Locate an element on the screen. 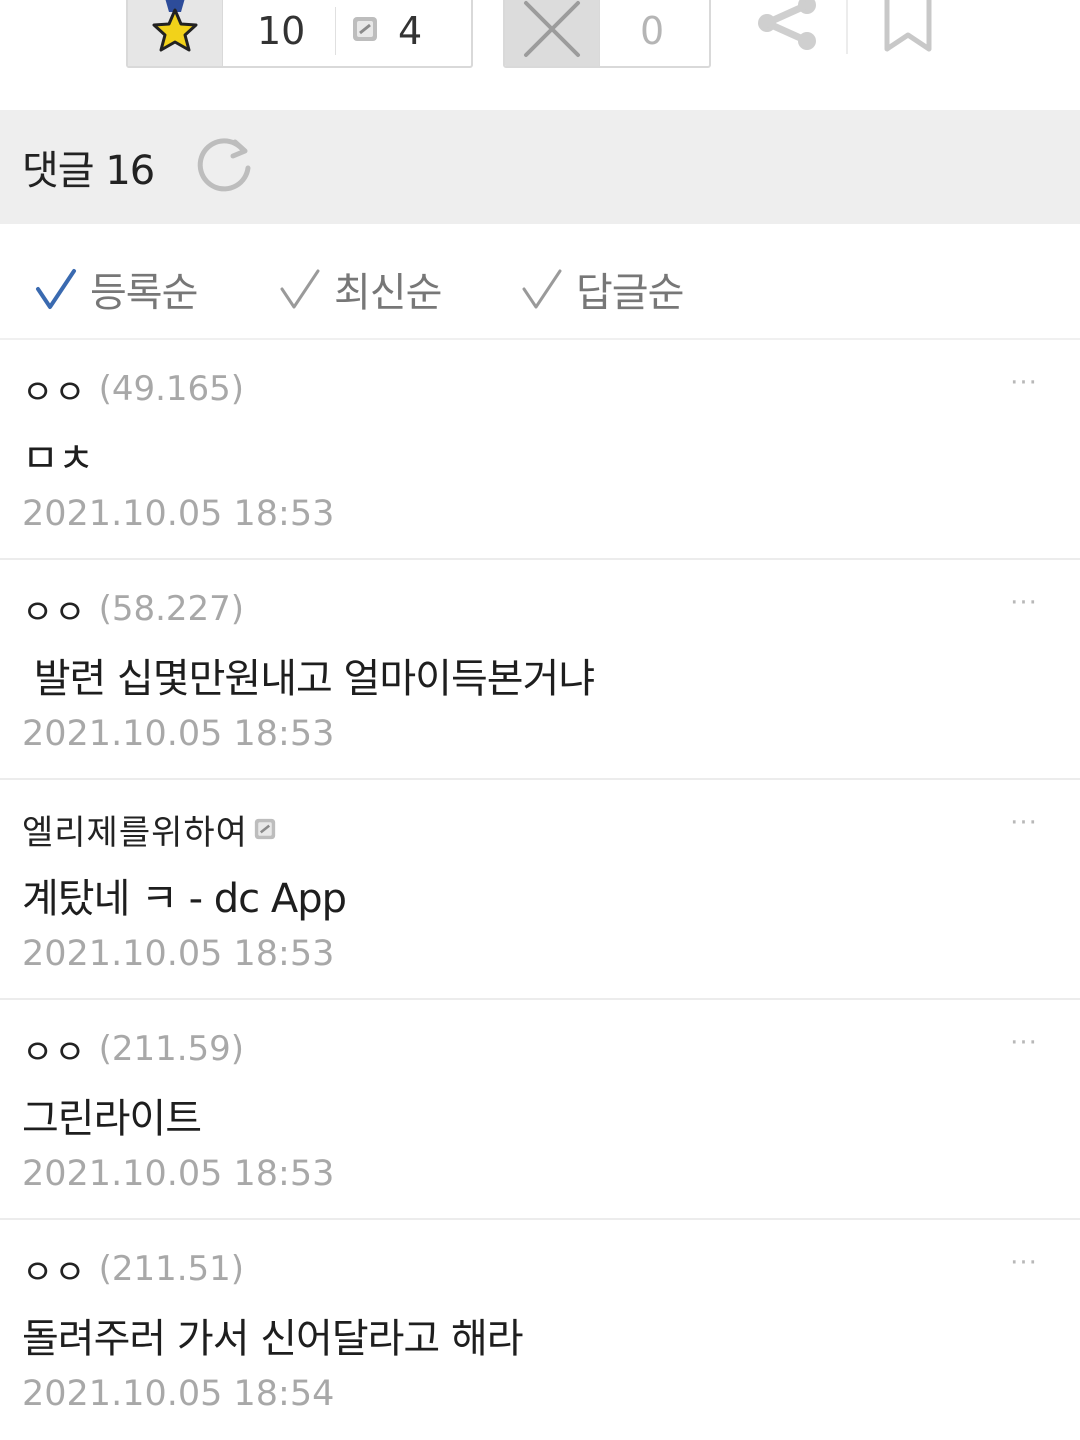 This screenshot has width=1080, height=1440. bookmark-button is located at coordinates (908, 29).